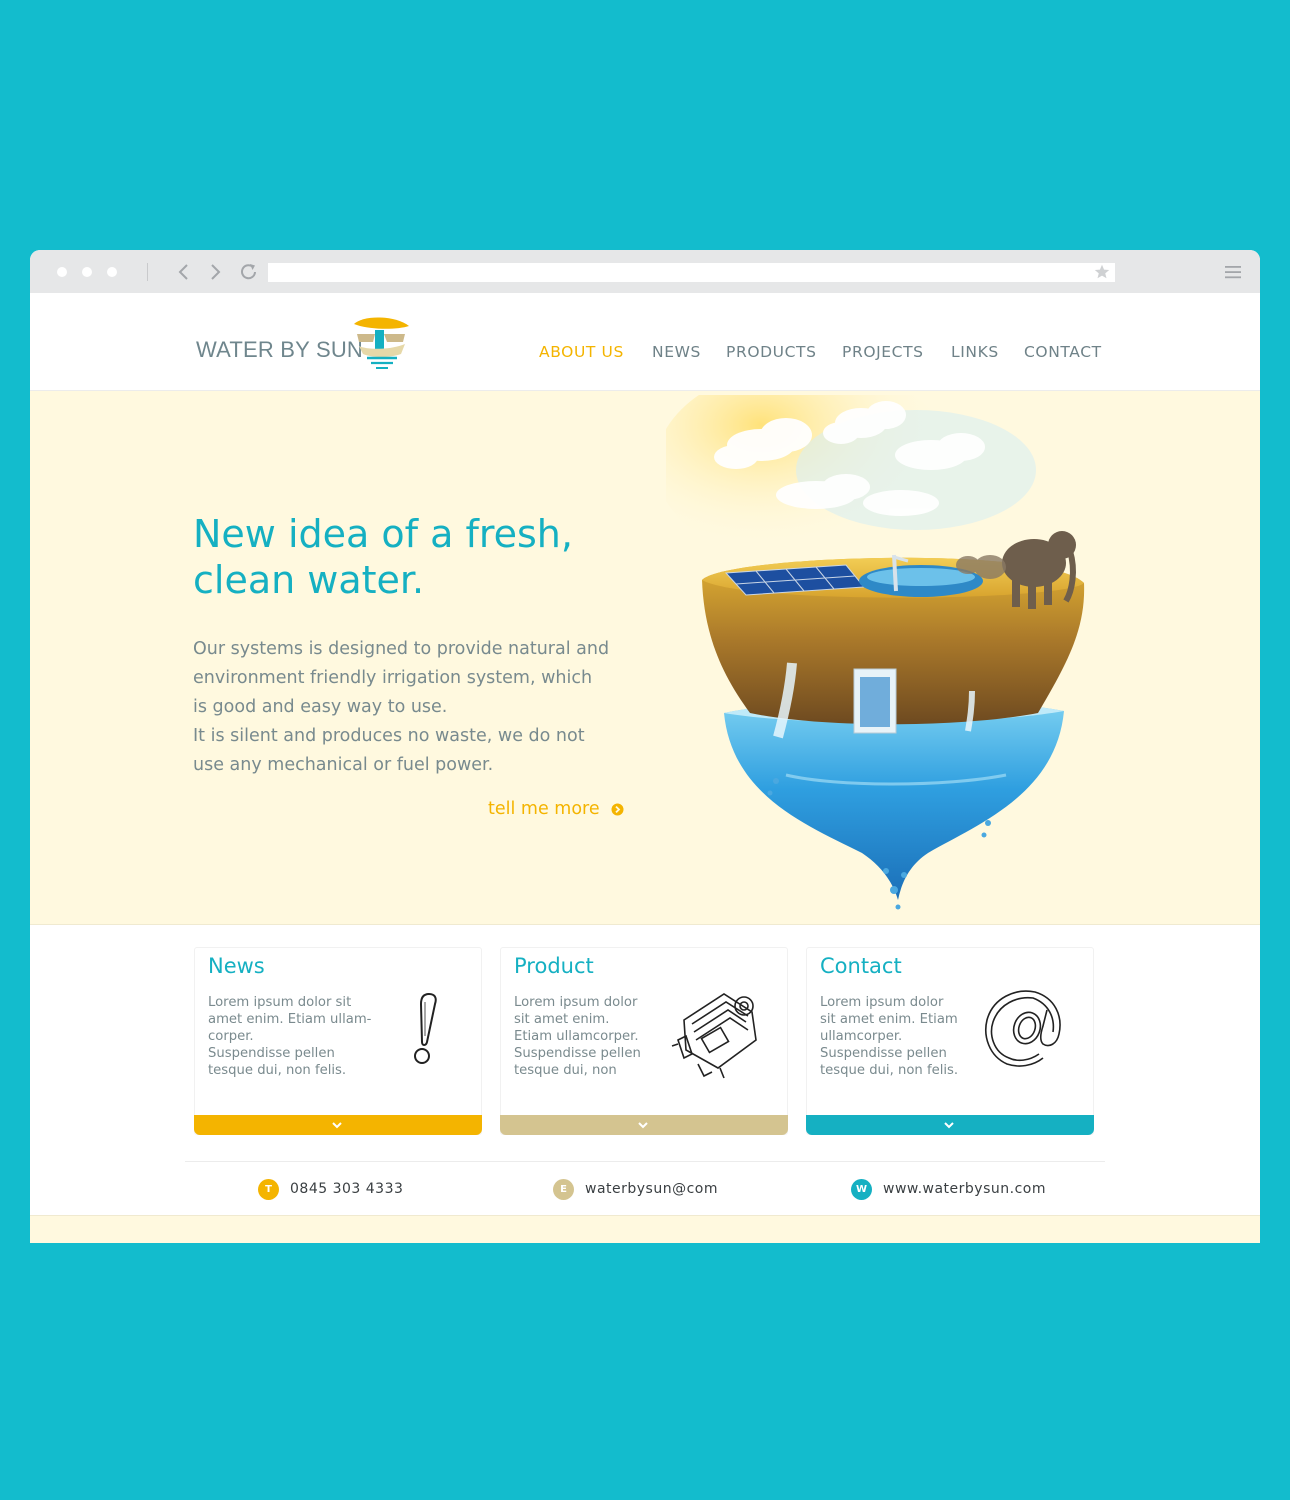 This screenshot has height=1500, width=1290. Describe the element at coordinates (617, 809) in the screenshot. I see `circle-arrow-right-icon` at that location.